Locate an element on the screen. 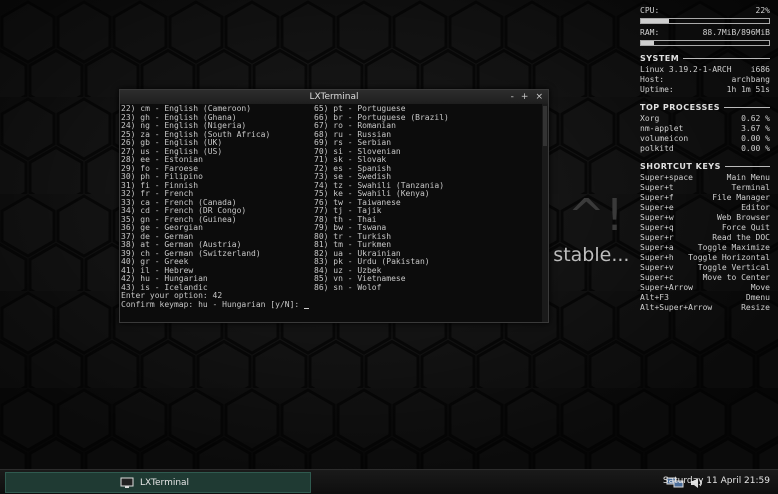  system-key: Host: is located at coordinates (652, 79).